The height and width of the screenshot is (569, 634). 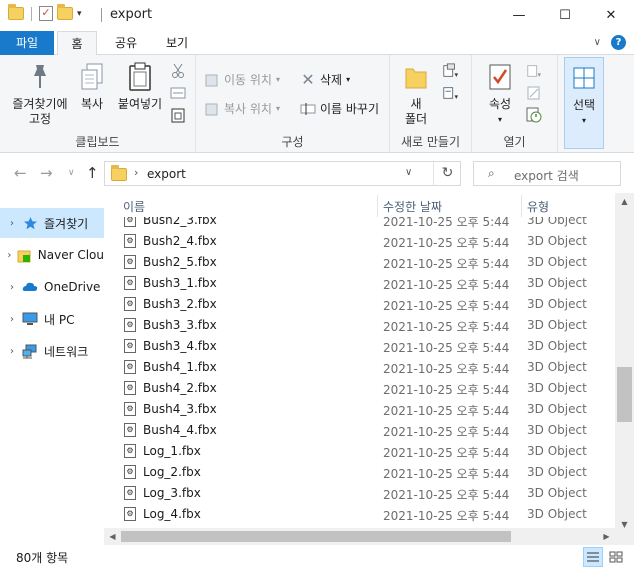 What do you see at coordinates (538, 205) in the screenshot?
I see `column-header-type: 유형` at bounding box center [538, 205].